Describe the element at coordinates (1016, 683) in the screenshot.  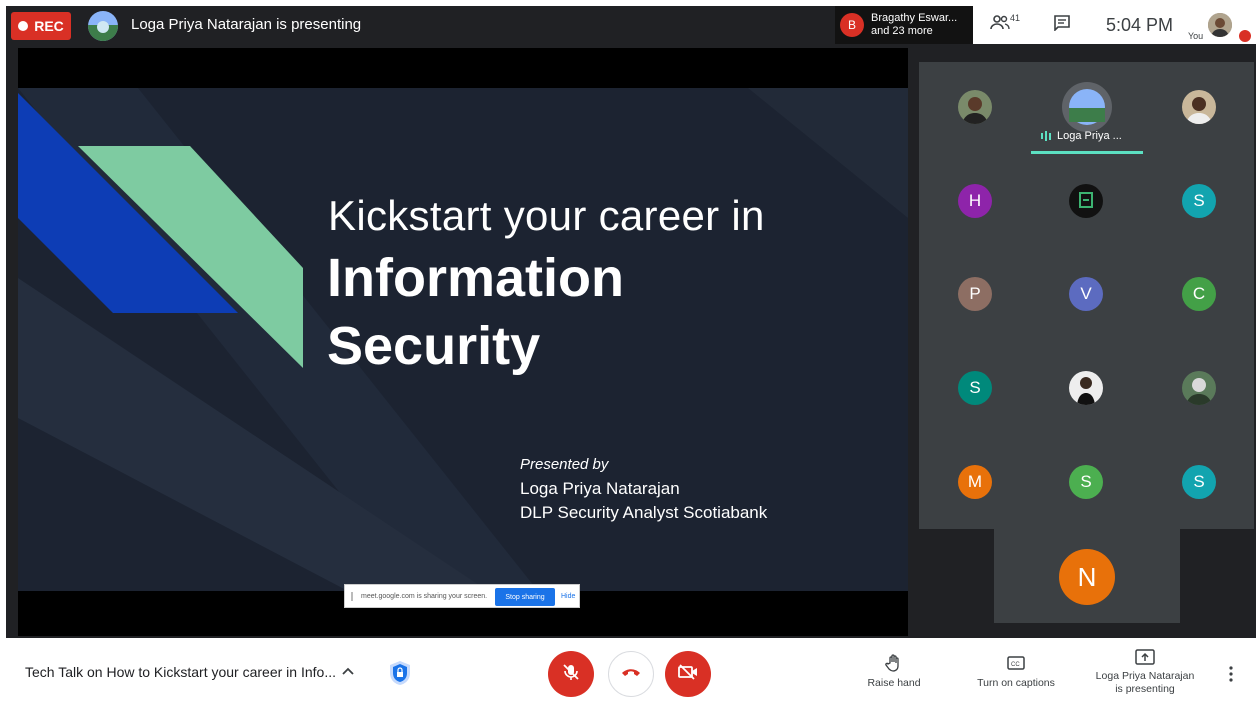
I see `captions-button: Turn on captions` at that location.